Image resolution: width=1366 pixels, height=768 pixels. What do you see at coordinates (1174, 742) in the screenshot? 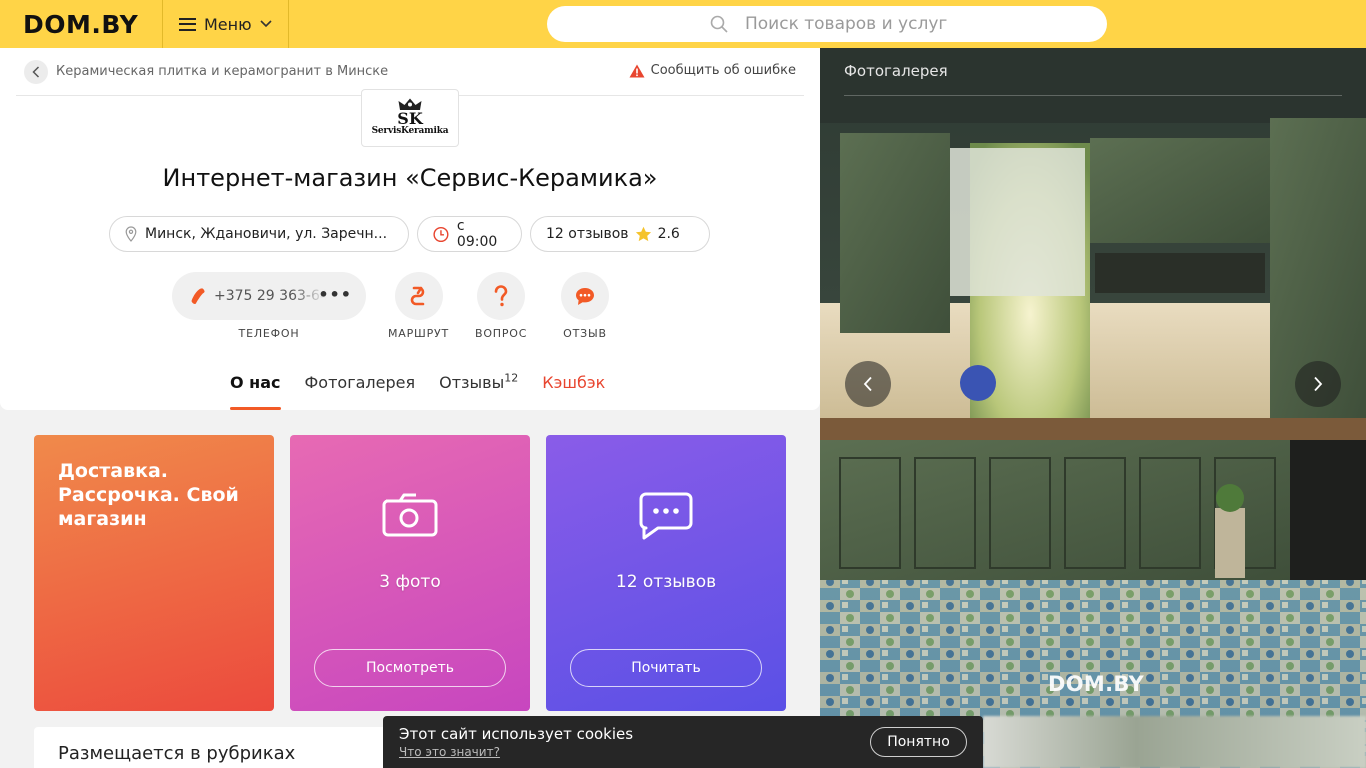
I see `next-photo-preview` at bounding box center [1174, 742].